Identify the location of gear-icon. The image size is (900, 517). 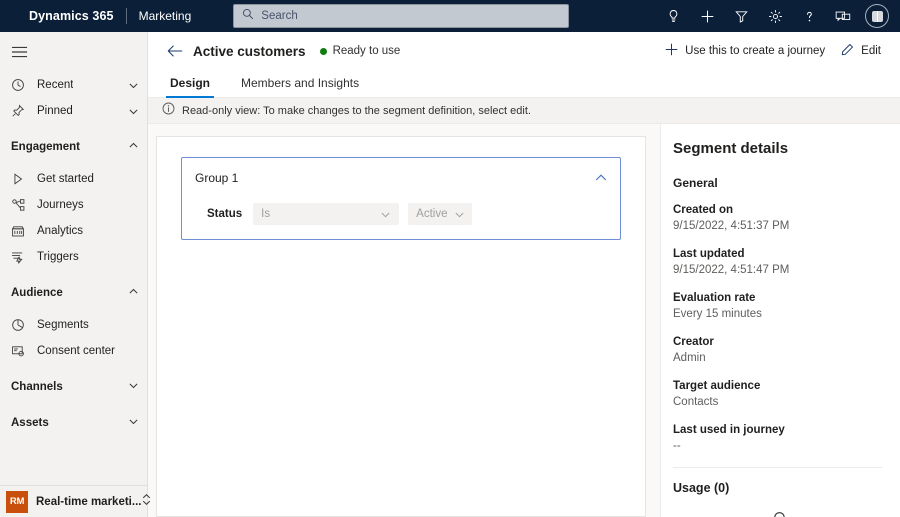
(775, 16).